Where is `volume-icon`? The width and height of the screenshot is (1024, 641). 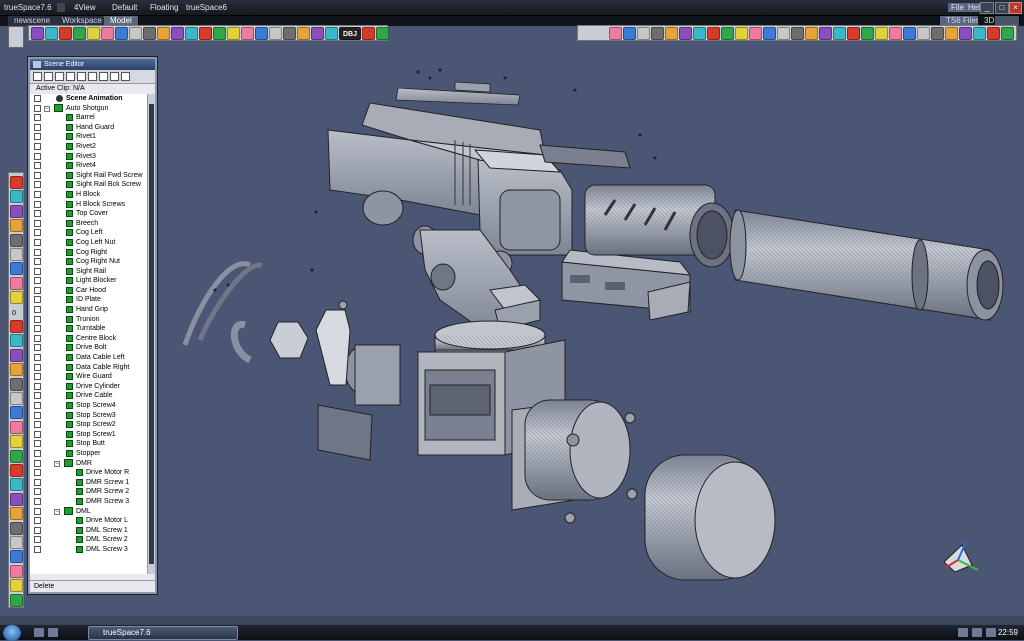
volume-icon is located at coordinates (991, 632).